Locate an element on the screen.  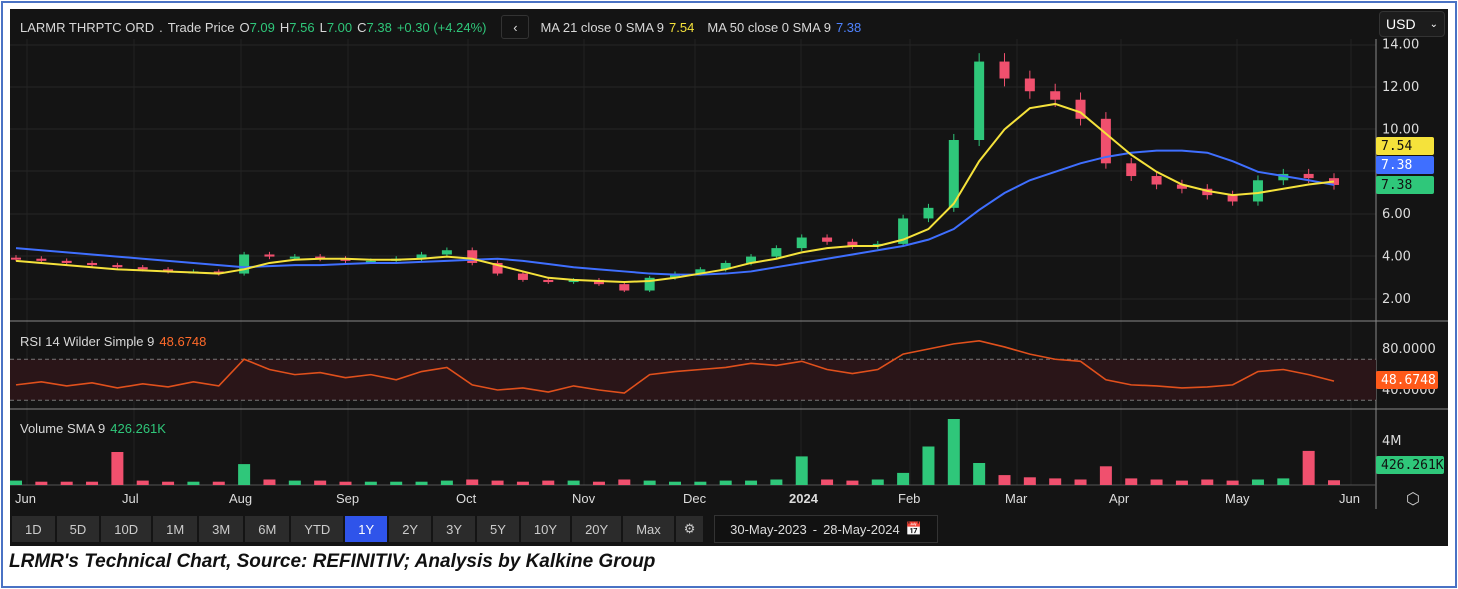
ma21-value: 7.54 is located at coordinates (682, 27).